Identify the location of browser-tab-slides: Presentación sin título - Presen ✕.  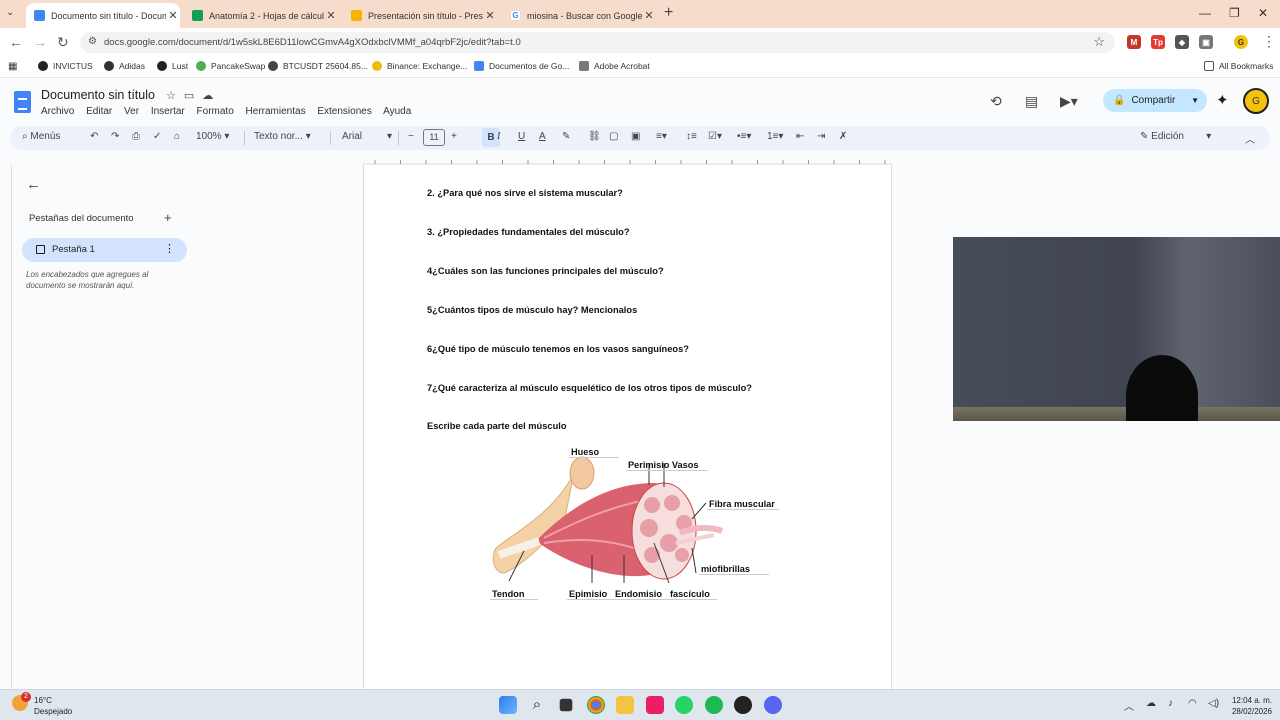
(420, 15).